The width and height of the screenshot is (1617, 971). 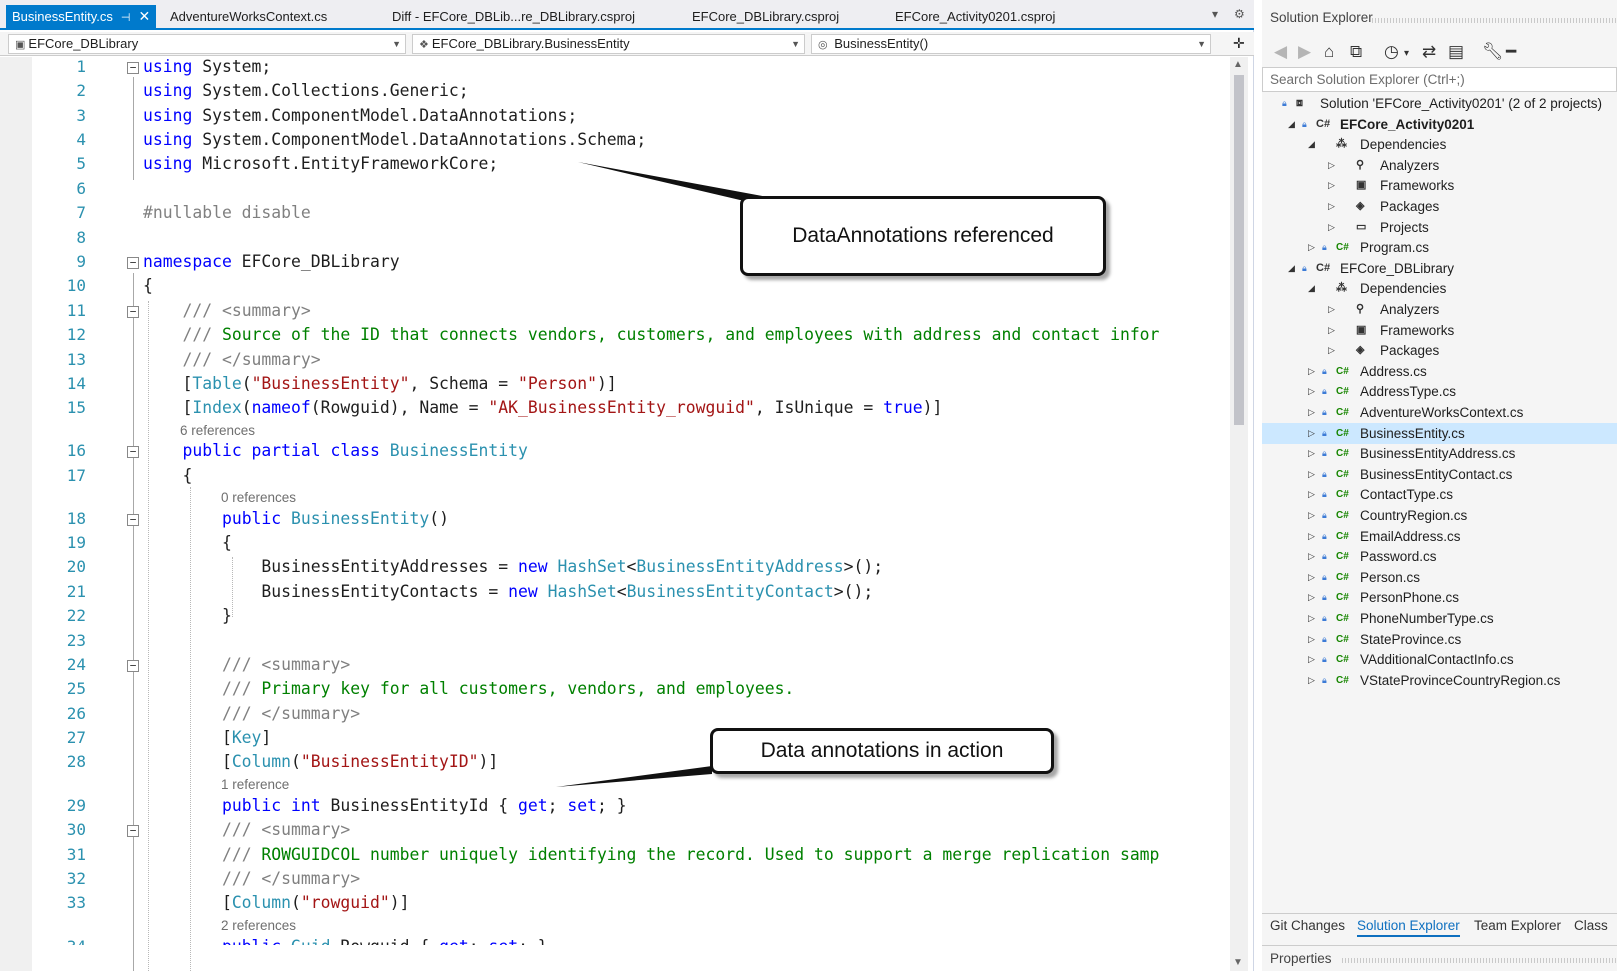 What do you see at coordinates (126, 18) in the screenshot?
I see `pin-icon: ⊣` at bounding box center [126, 18].